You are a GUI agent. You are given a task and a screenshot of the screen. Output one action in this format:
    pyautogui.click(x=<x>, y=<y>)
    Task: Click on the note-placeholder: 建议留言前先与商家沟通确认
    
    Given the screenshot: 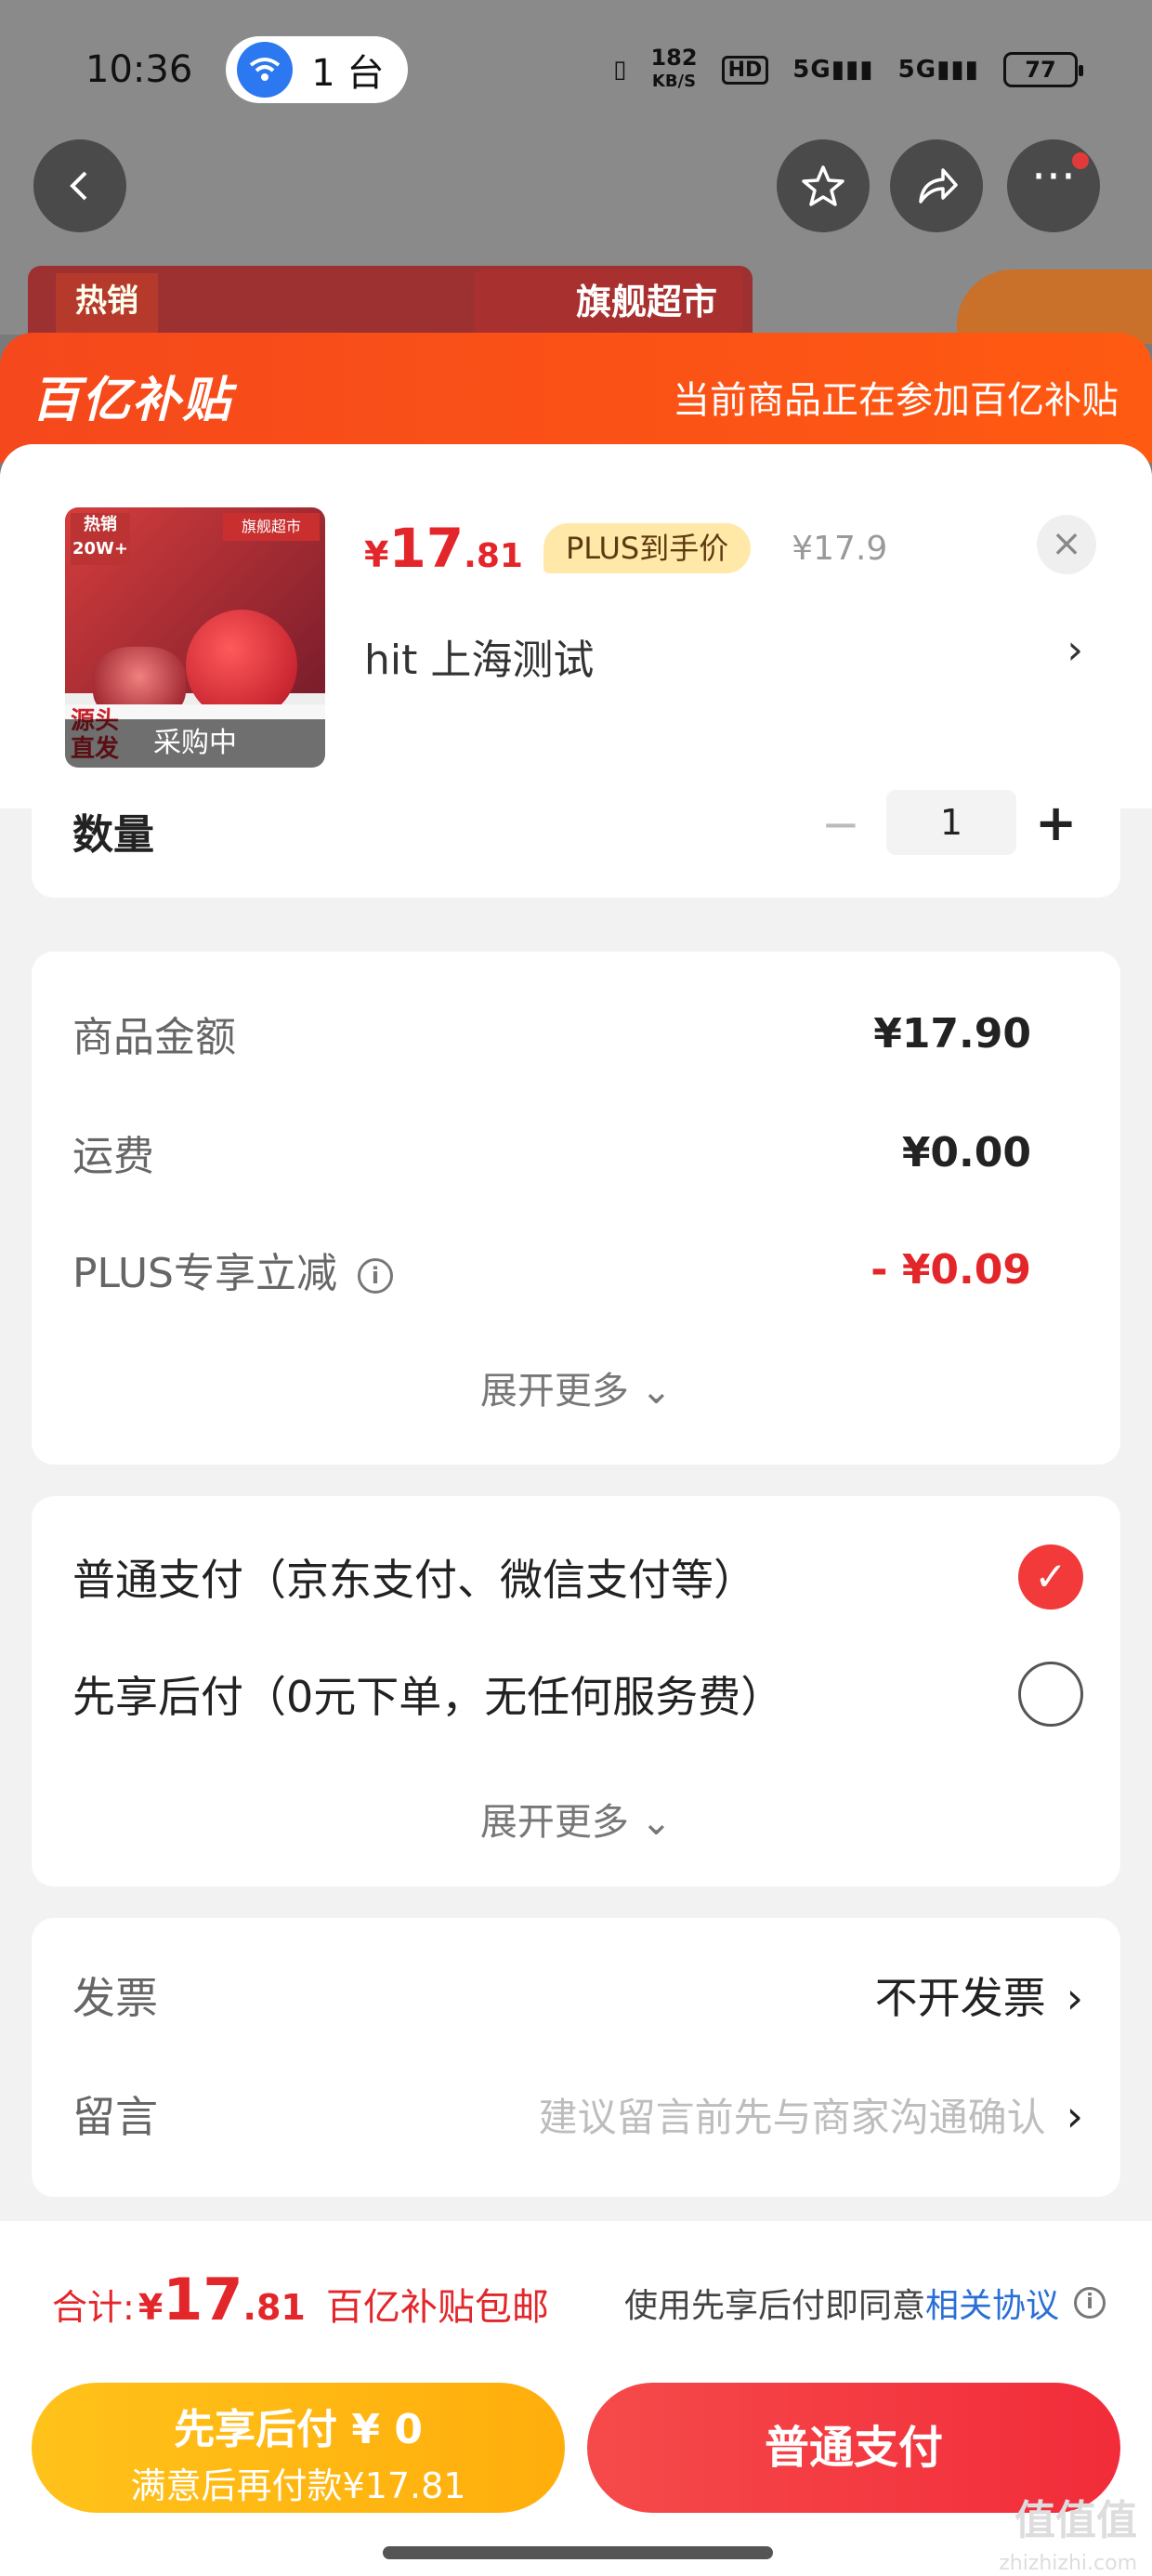 What is the action you would take?
    pyautogui.click(x=792, y=2117)
    